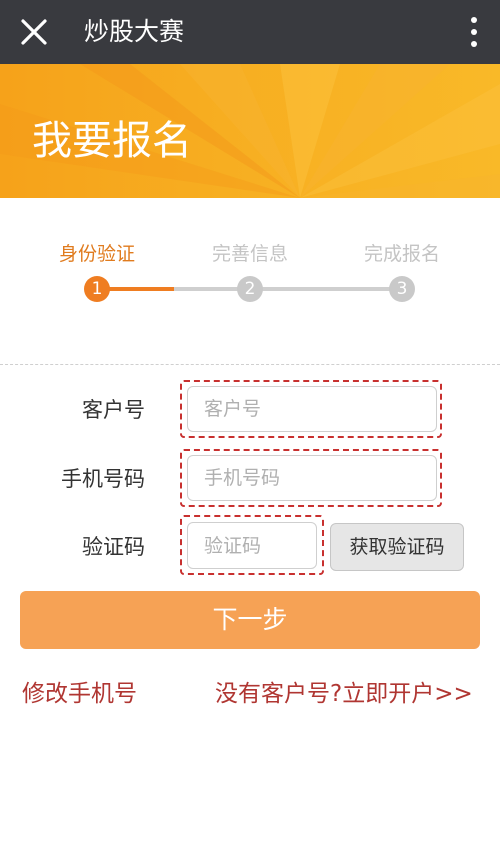 This screenshot has width=500, height=855. I want to click on customer-no-label: 客户号, so click(113, 410).